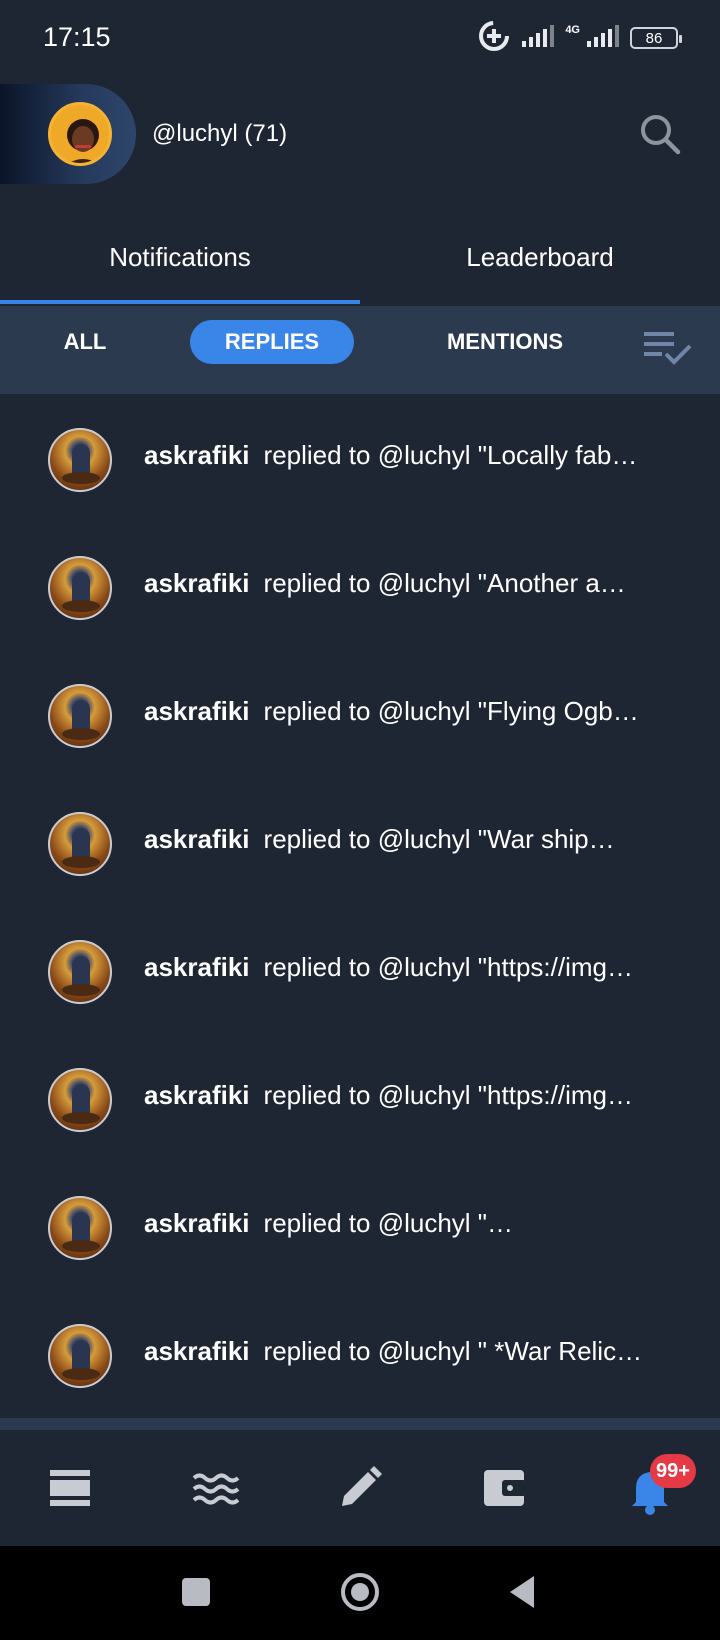  Describe the element at coordinates (505, 342) in the screenshot. I see `filter-mentions: MENTIONS` at that location.